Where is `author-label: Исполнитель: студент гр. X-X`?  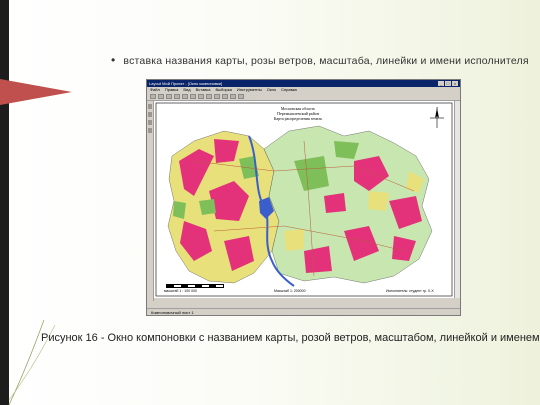 author-label: Исполнитель: студент гр. X-X is located at coordinates (410, 291).